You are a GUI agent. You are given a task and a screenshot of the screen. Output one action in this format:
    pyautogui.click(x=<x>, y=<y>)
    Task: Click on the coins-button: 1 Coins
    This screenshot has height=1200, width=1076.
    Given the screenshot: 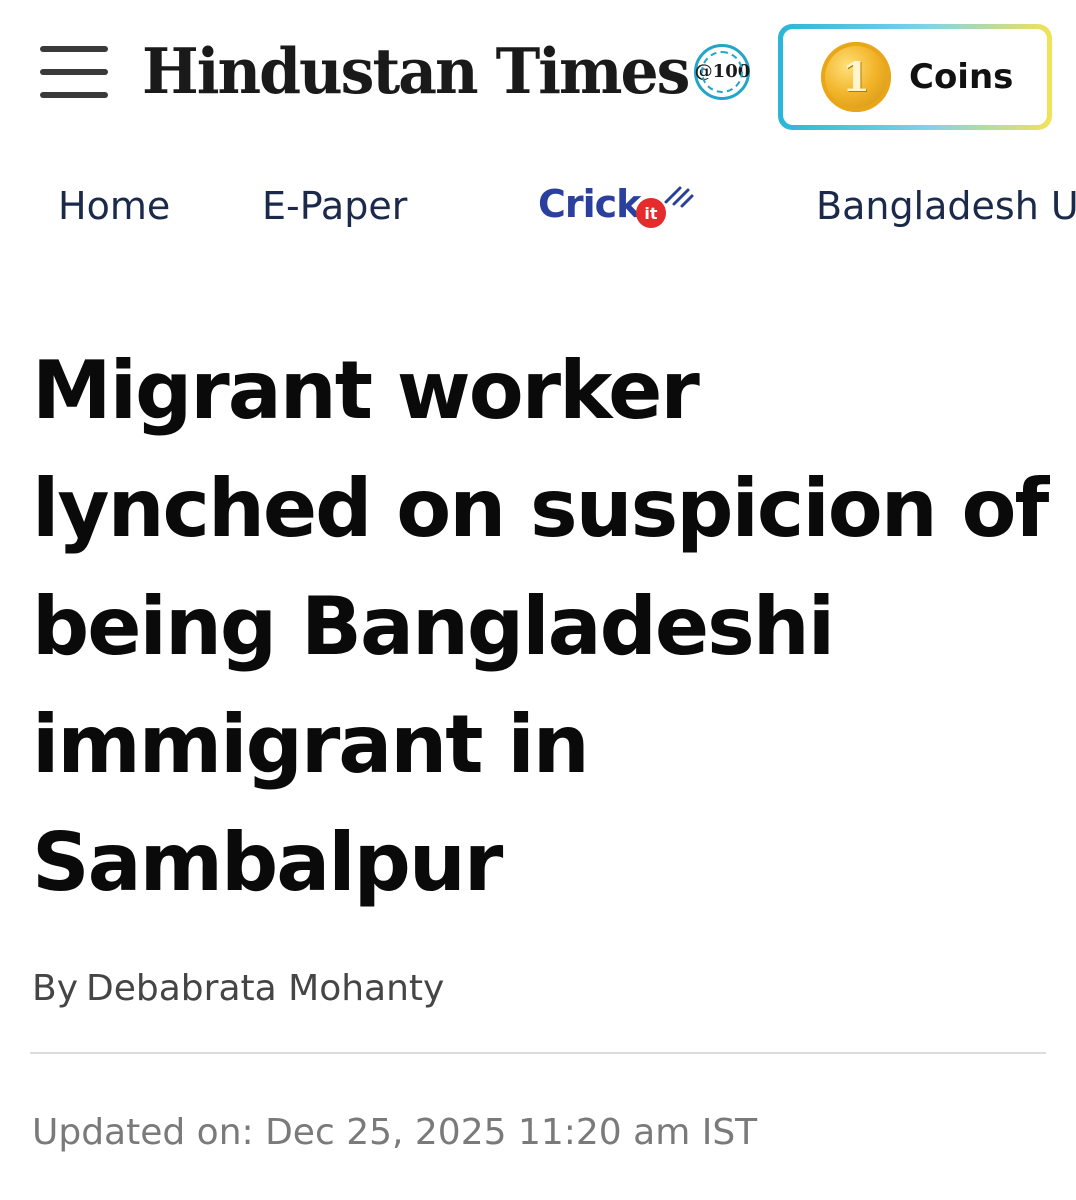 What is the action you would take?
    pyautogui.click(x=915, y=77)
    